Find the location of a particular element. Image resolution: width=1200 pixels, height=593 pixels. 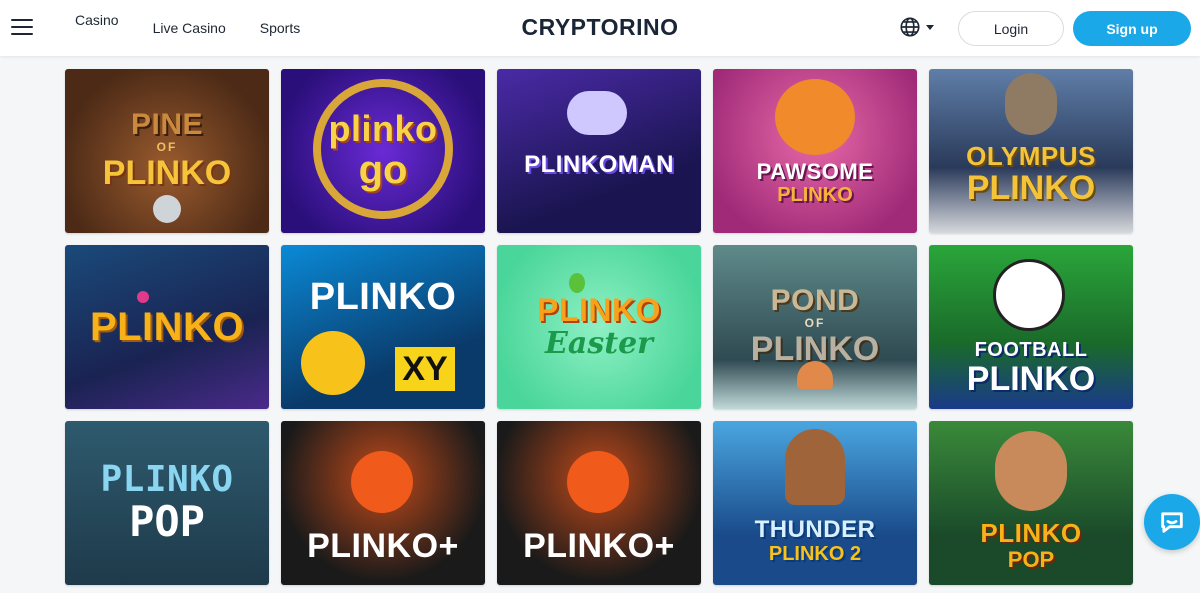

game-tile: PLINKO XY is located at coordinates (383, 327).